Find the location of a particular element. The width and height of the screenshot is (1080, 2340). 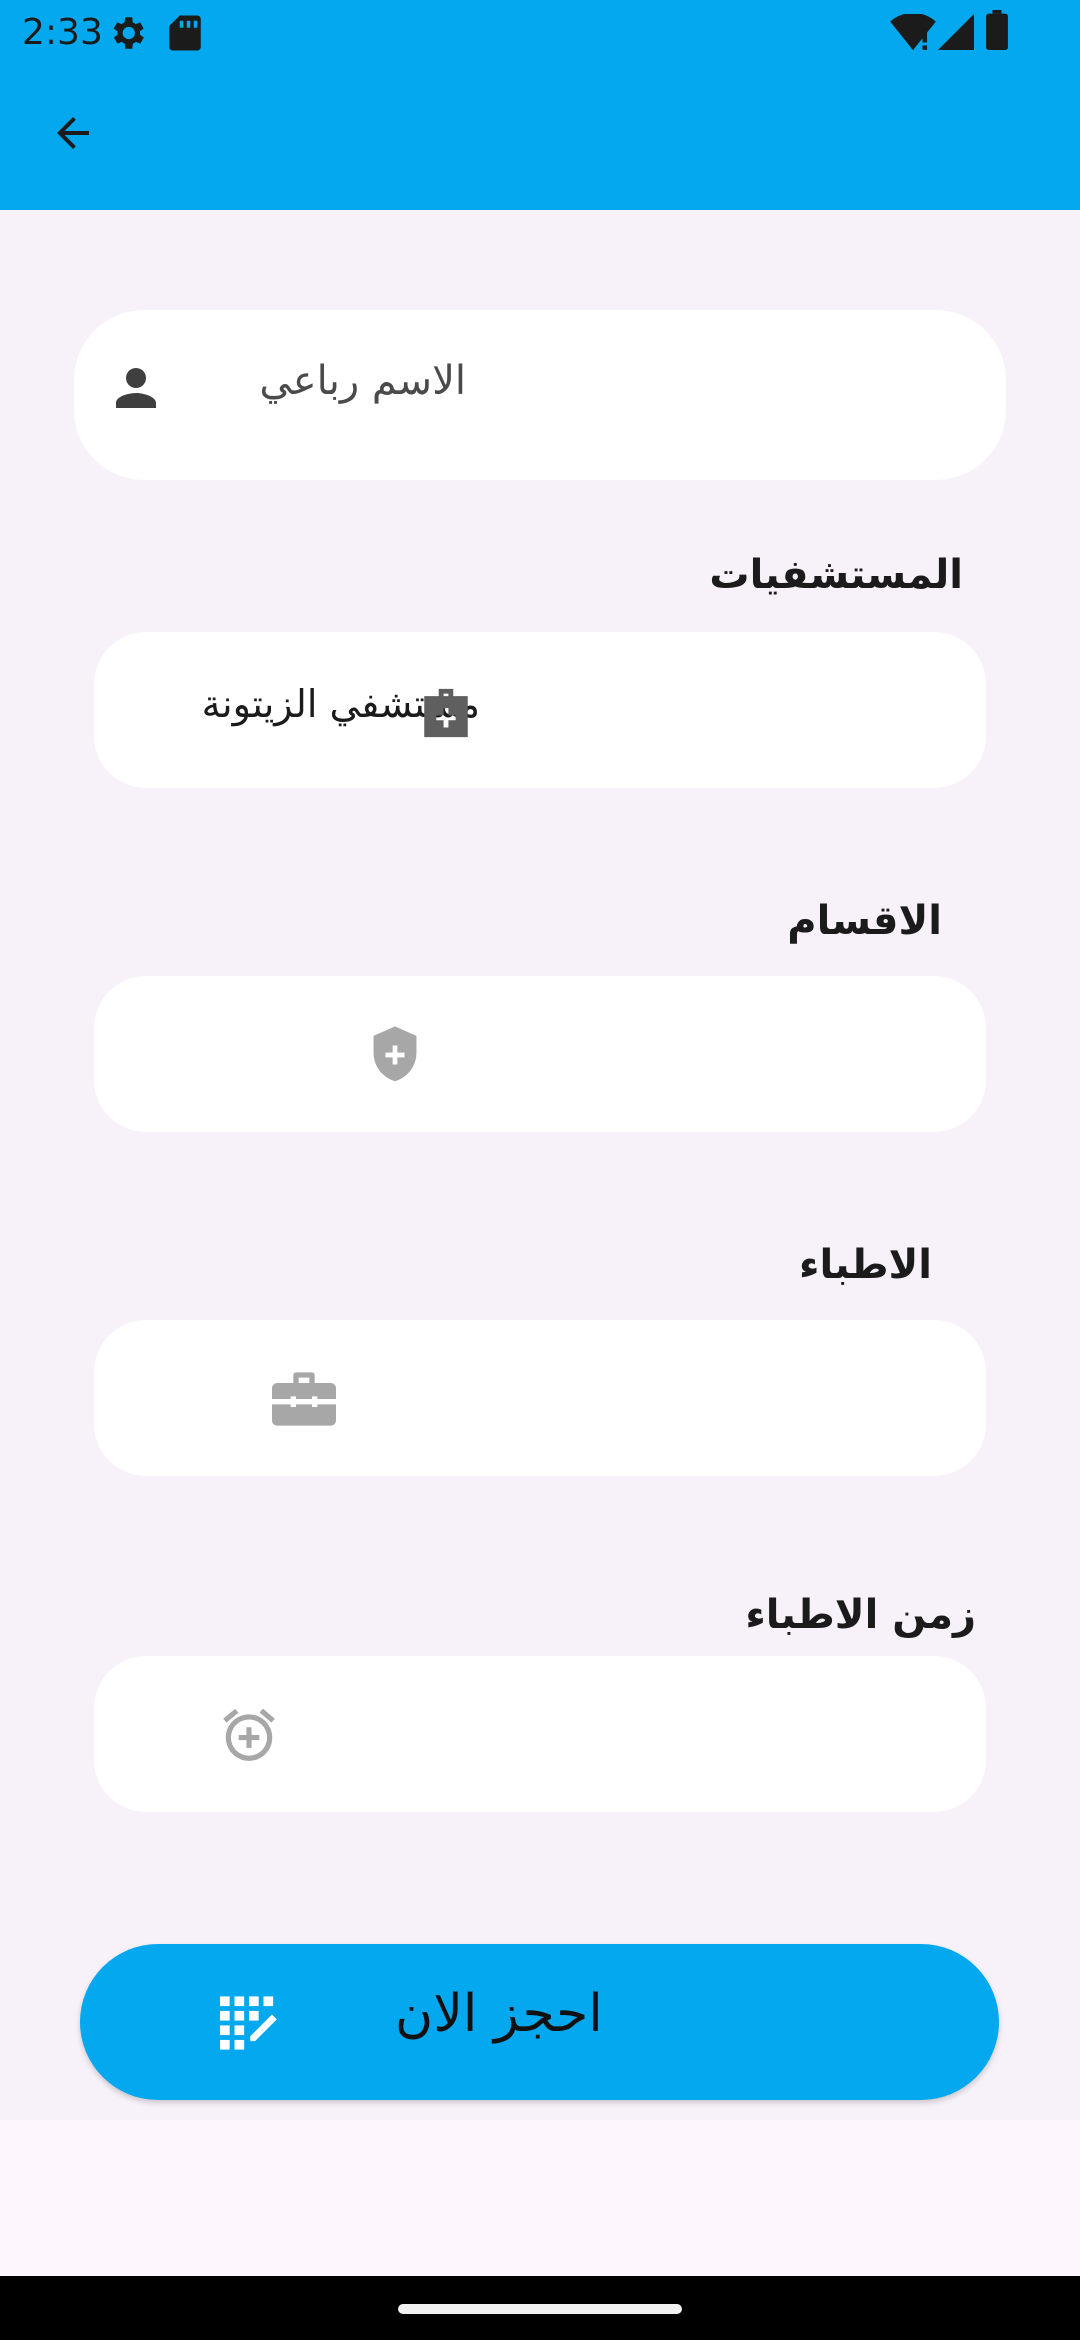

back-button is located at coordinates (73, 133).